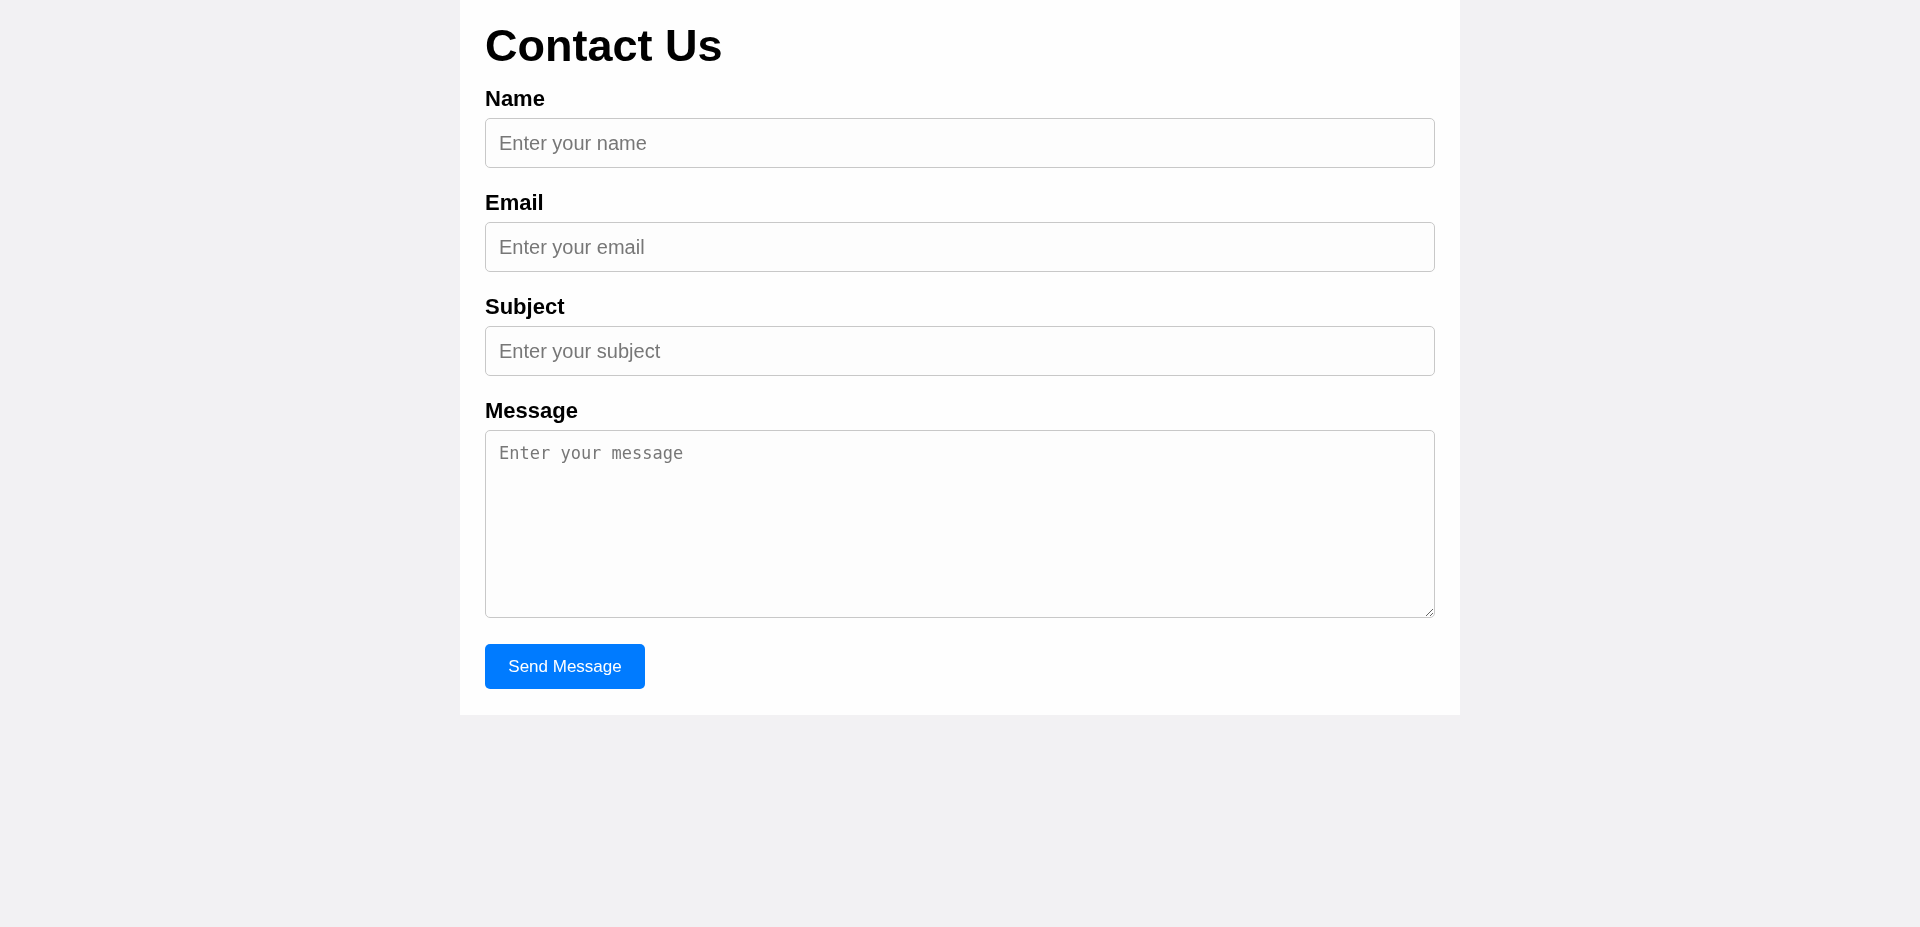 The image size is (1920, 927). Describe the element at coordinates (531, 411) in the screenshot. I see `field-label: Message` at that location.